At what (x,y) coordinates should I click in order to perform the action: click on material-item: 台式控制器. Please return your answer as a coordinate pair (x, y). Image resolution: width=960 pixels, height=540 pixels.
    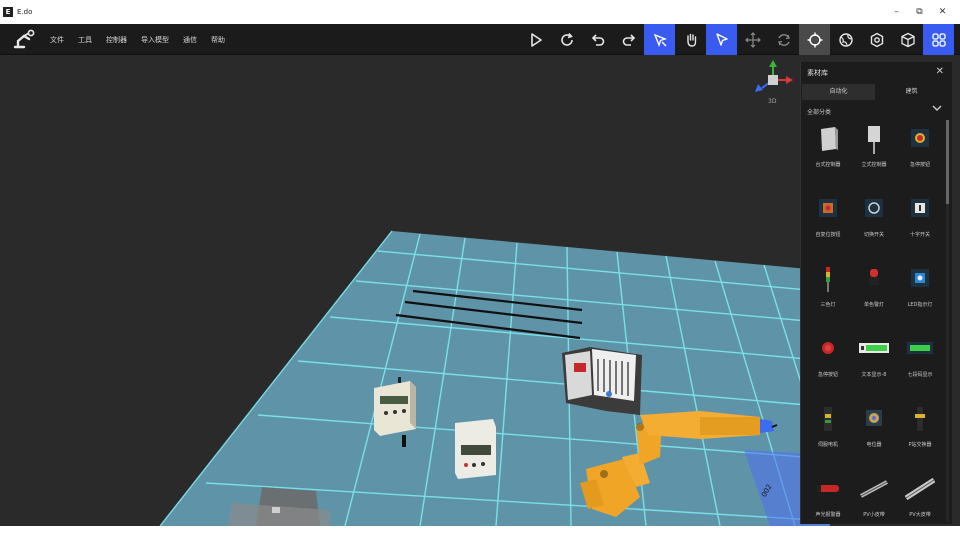
    Looking at the image, I should click on (828, 157).